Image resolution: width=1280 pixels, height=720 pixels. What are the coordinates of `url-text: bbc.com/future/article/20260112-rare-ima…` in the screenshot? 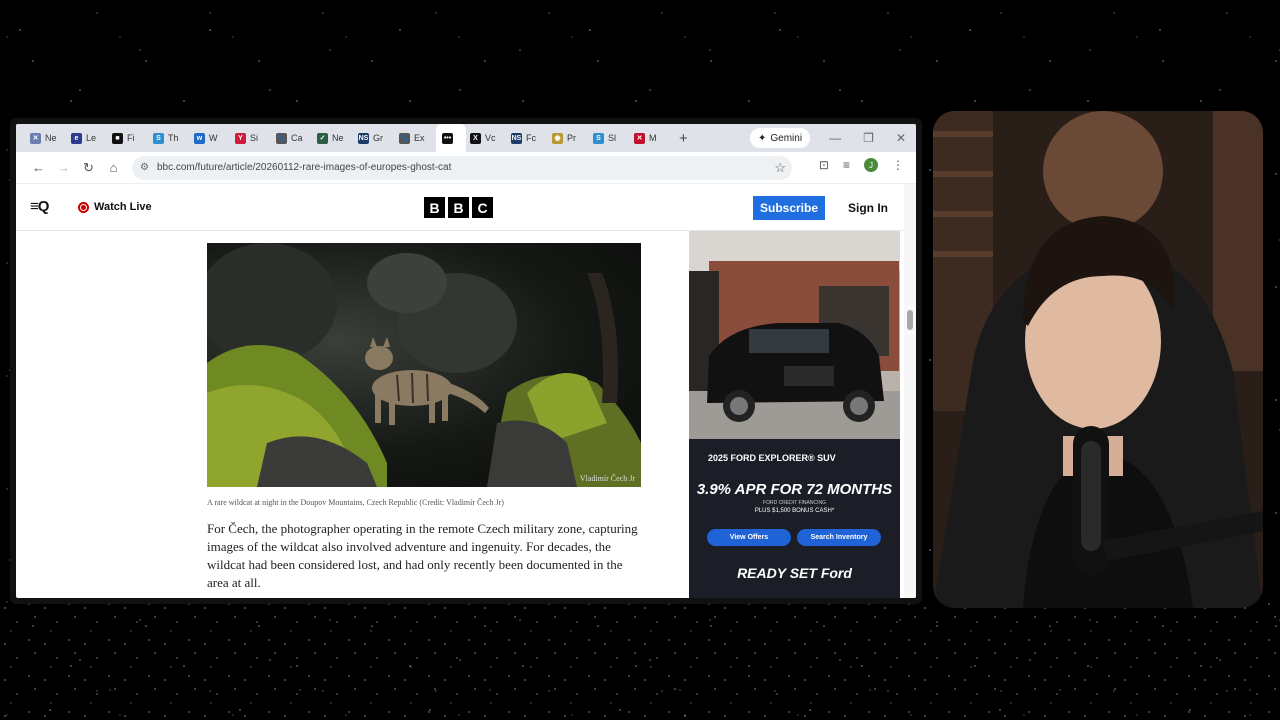 It's located at (304, 167).